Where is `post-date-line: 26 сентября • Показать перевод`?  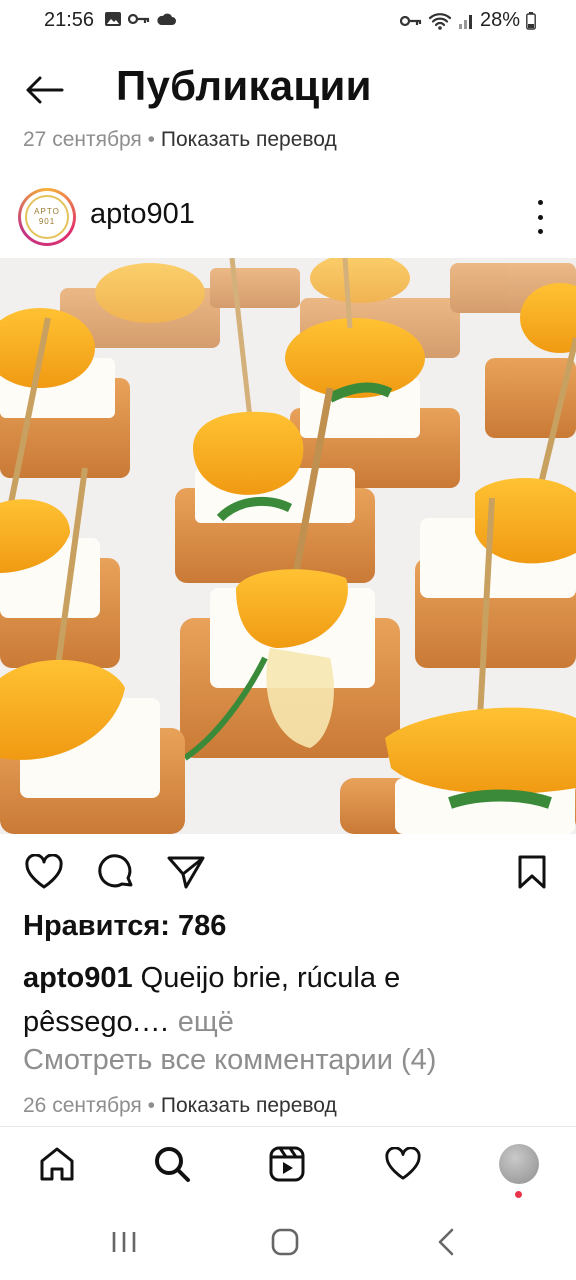
post-date-line: 26 сентября • Показать перевод is located at coordinates (180, 1106).